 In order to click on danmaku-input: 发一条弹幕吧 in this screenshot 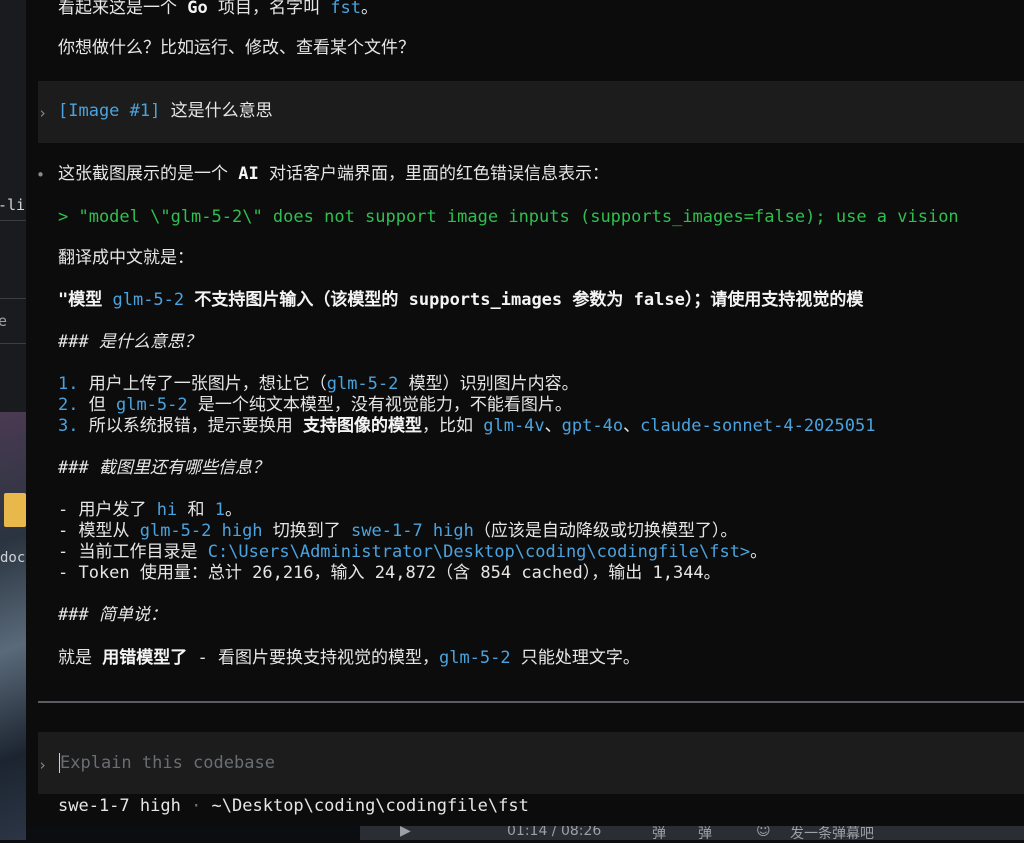, I will do `click(832, 833)`.